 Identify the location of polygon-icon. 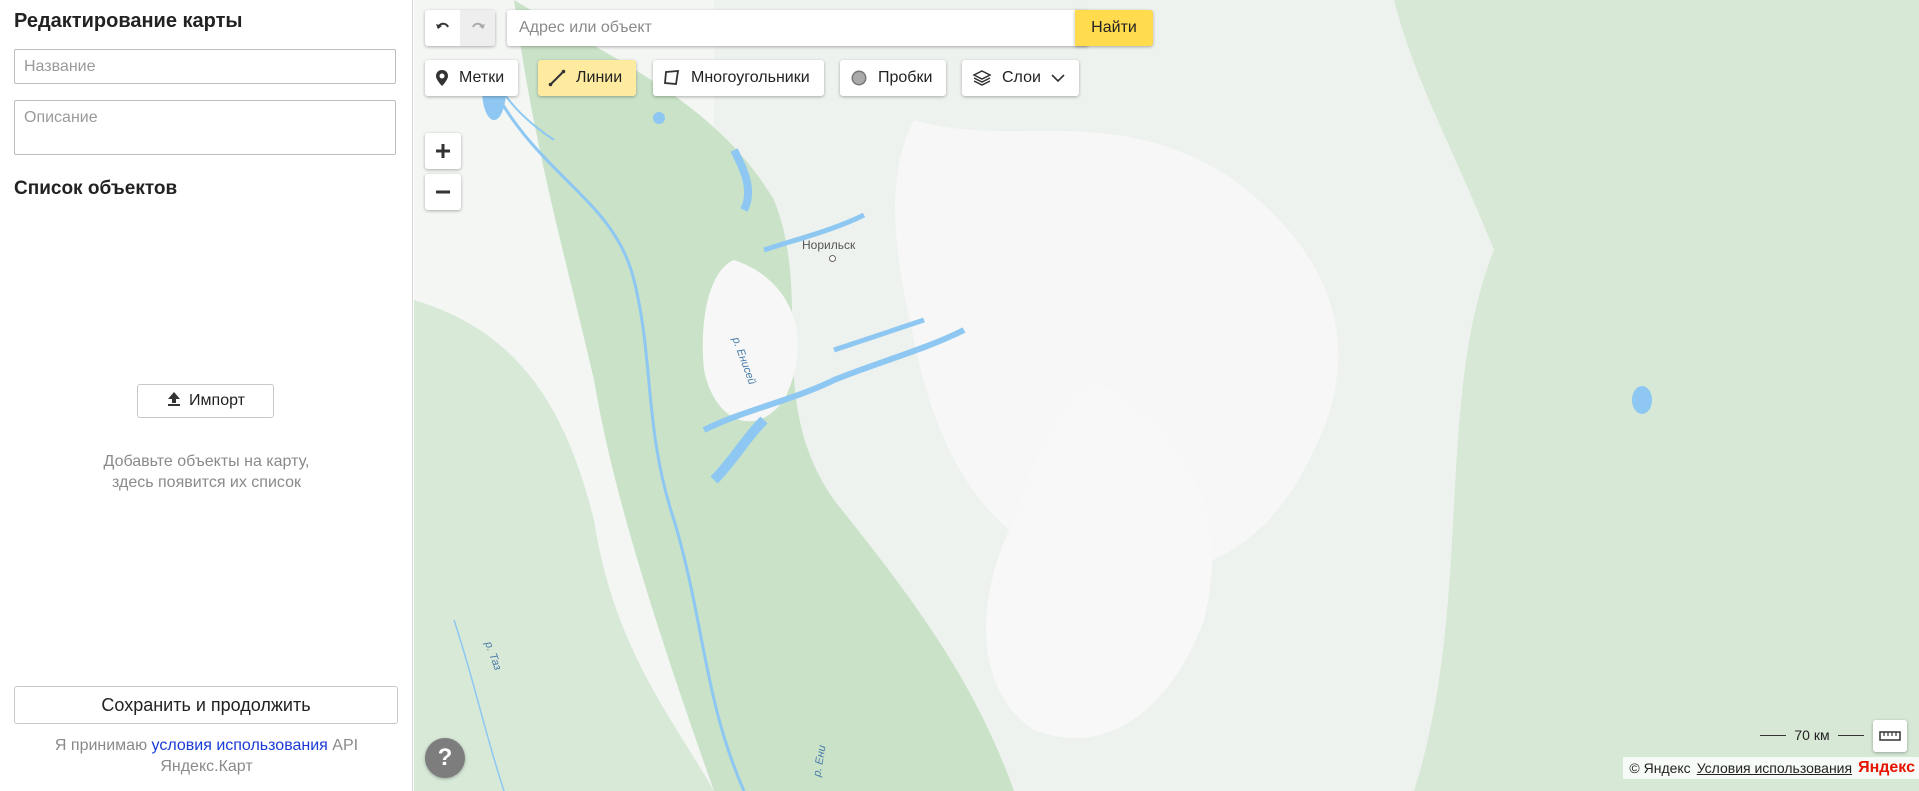
(672, 77).